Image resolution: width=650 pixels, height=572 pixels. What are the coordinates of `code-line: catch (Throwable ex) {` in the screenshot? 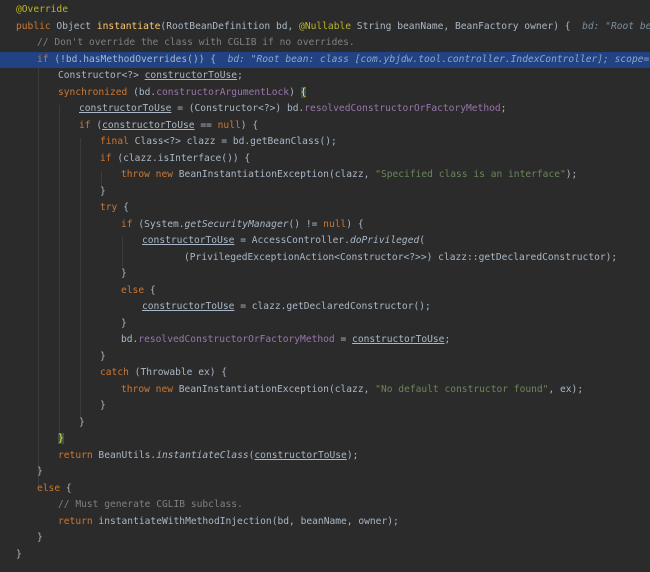 It's located at (325, 373).